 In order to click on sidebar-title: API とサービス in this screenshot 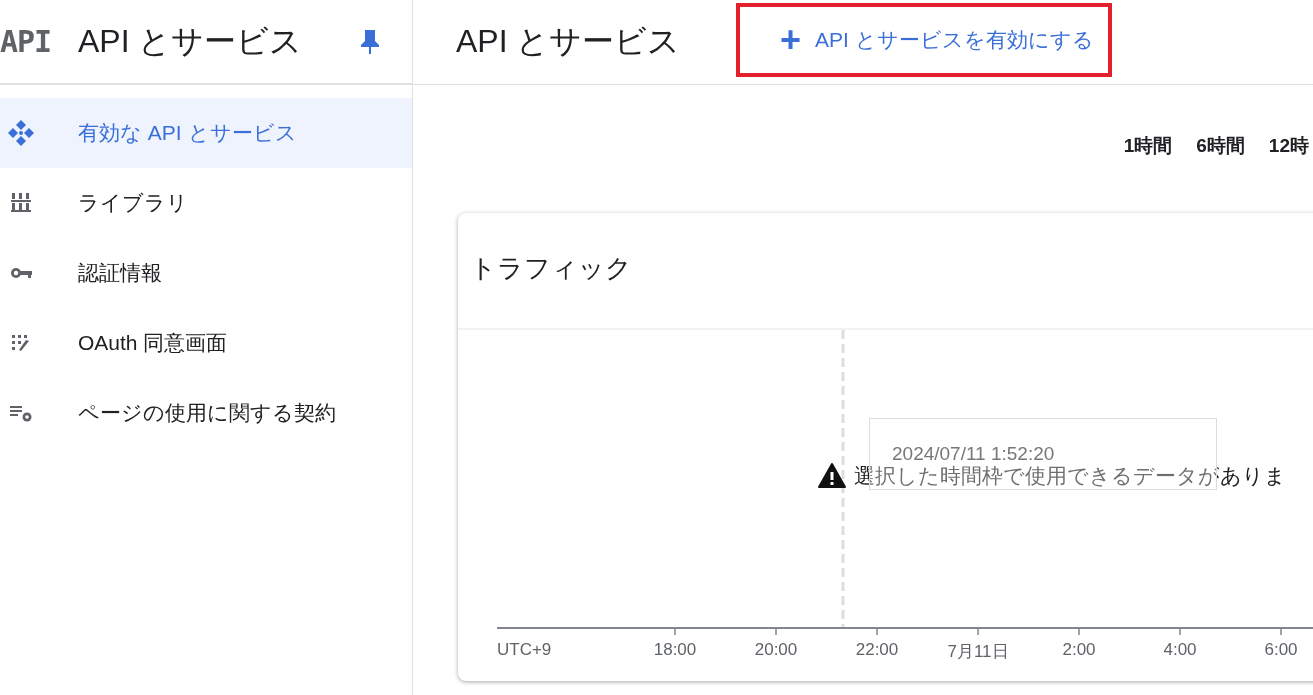, I will do `click(191, 41)`.